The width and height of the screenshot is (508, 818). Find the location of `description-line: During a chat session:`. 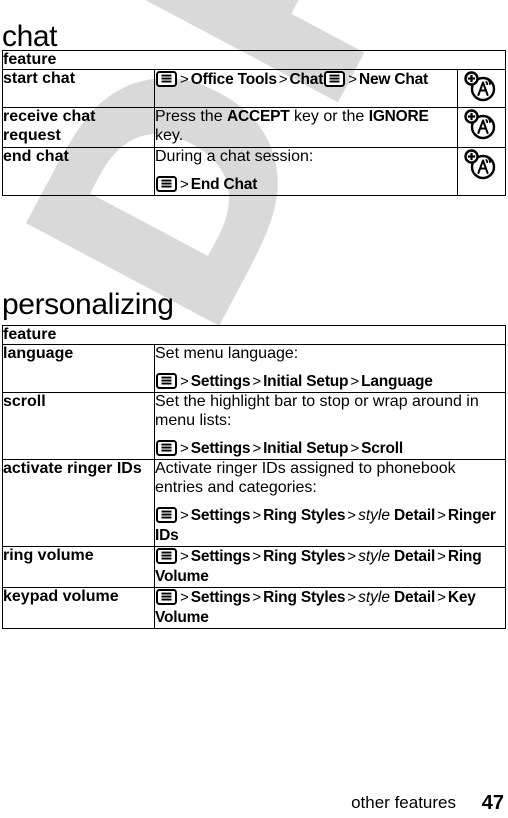

description-line: During a chat session: is located at coordinates (306, 157).